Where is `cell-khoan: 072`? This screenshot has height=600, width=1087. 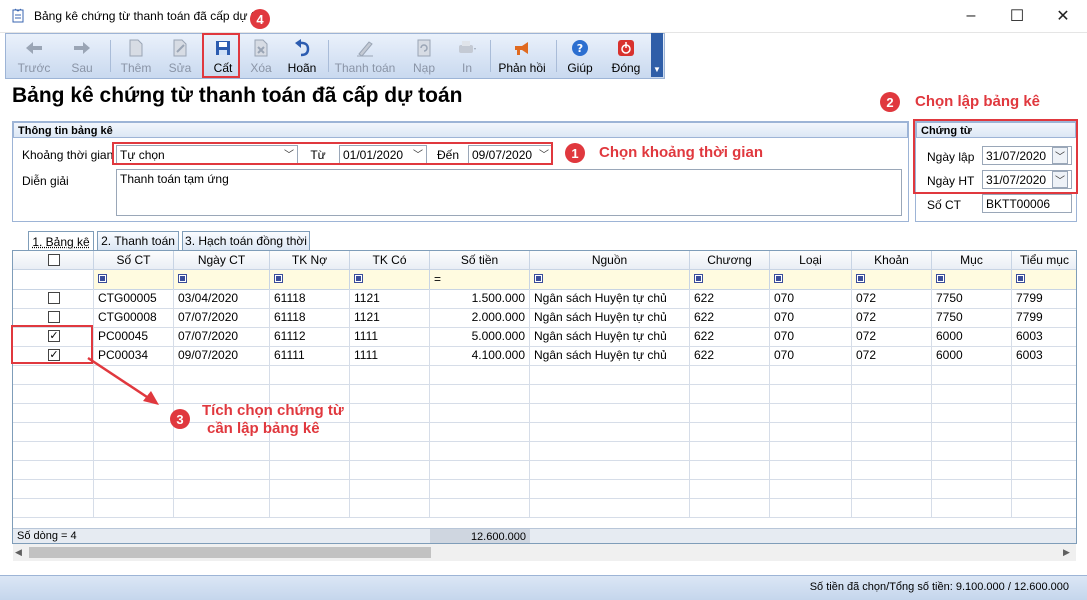
cell-khoan: 072 is located at coordinates (892, 317).